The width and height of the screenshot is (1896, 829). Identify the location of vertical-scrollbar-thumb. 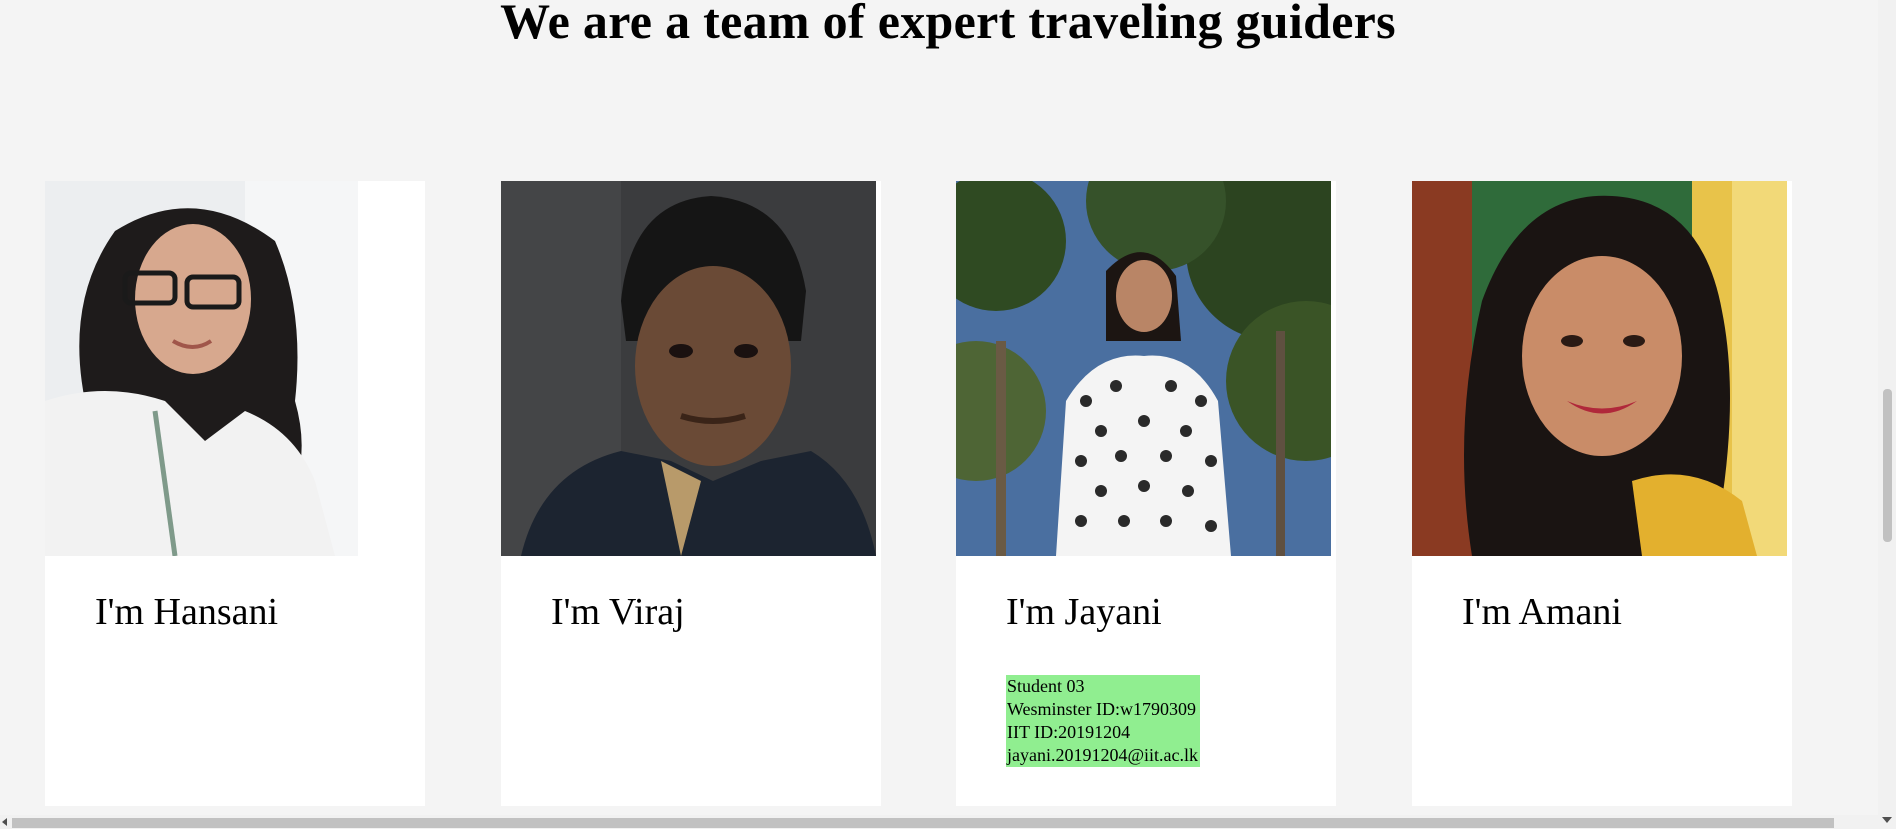
(1887, 465).